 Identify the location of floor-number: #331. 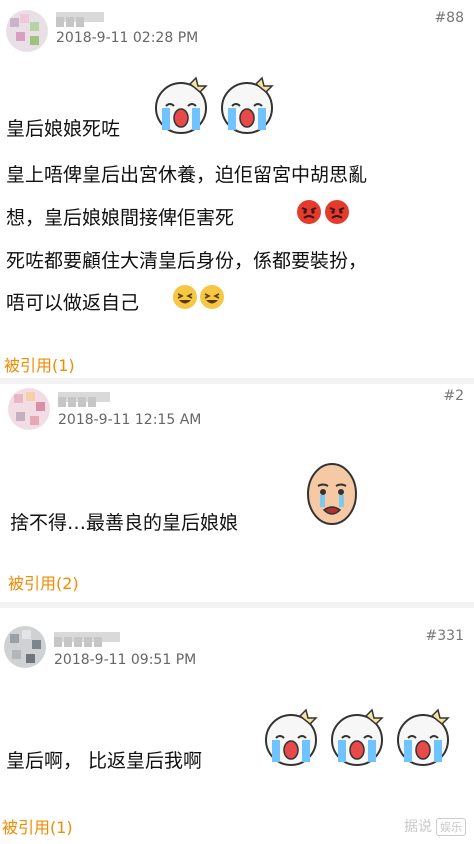
(444, 636).